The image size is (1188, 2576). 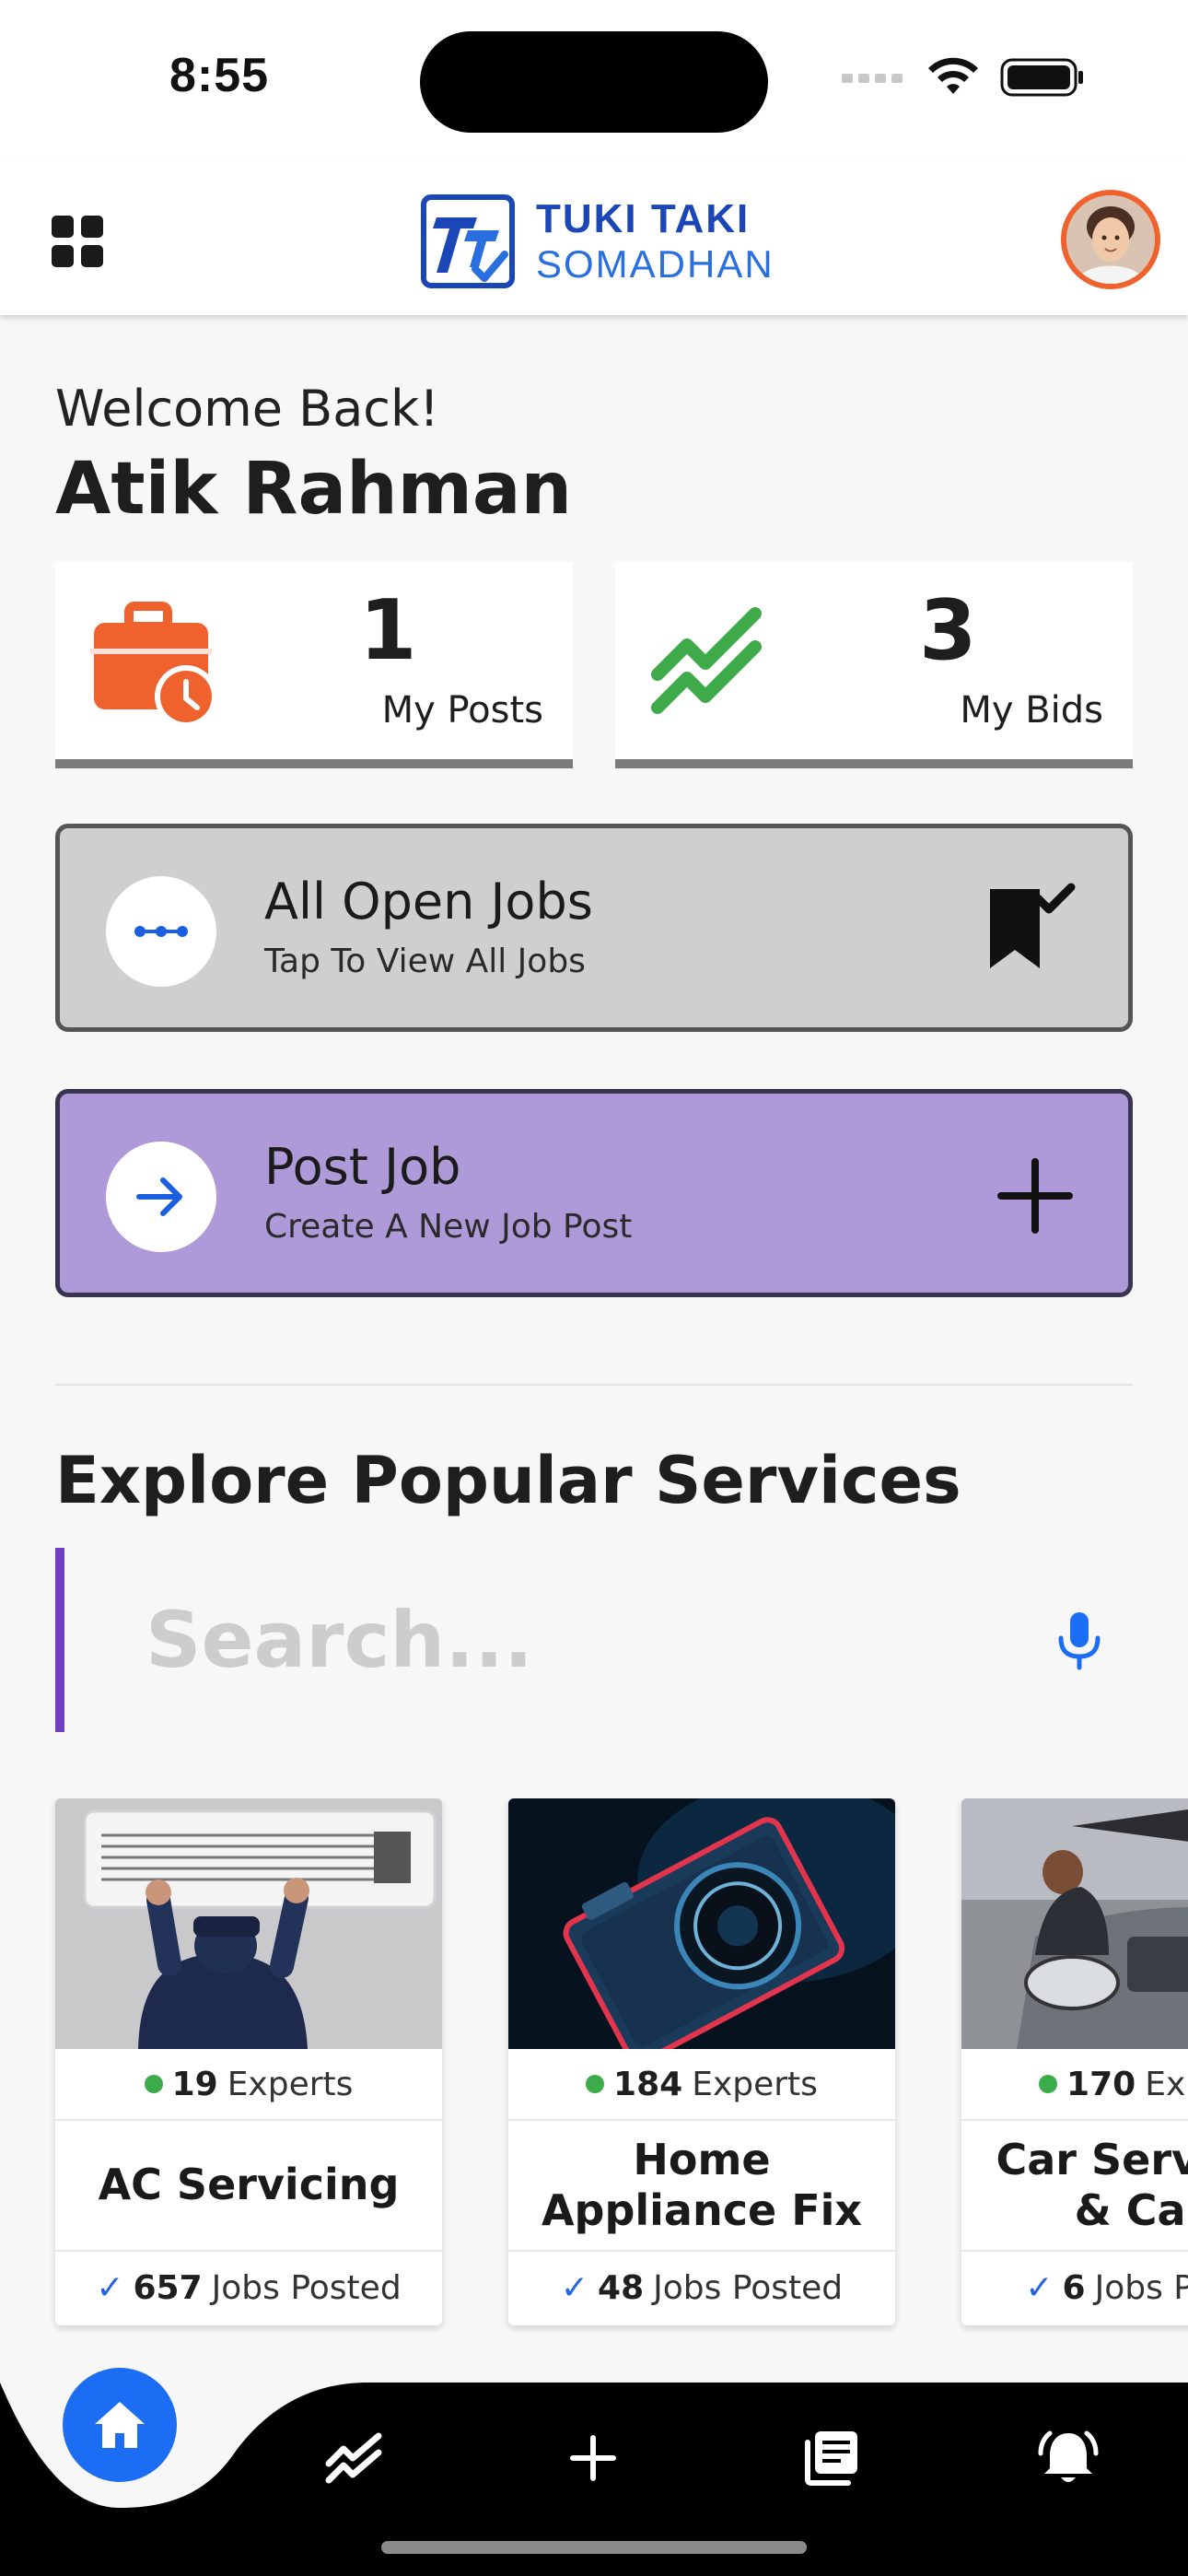 I want to click on jobs-posted: ✓ 657 Jobs Posted, so click(x=249, y=2288).